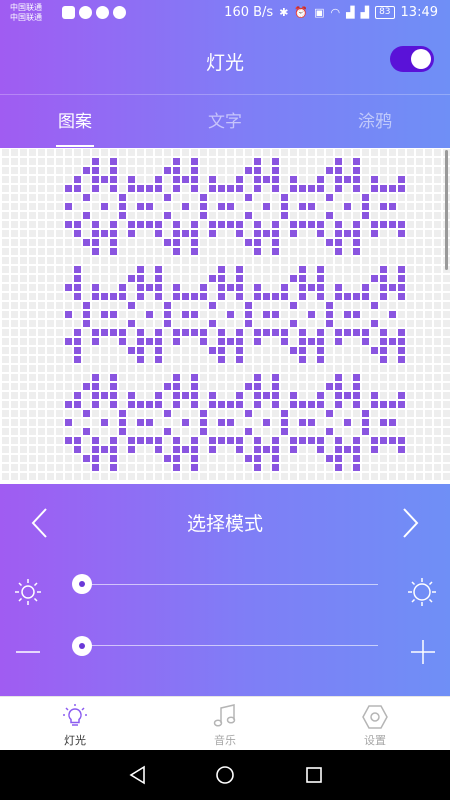 This screenshot has width=450, height=800. I want to click on brightness-slider-track, so click(230, 584).